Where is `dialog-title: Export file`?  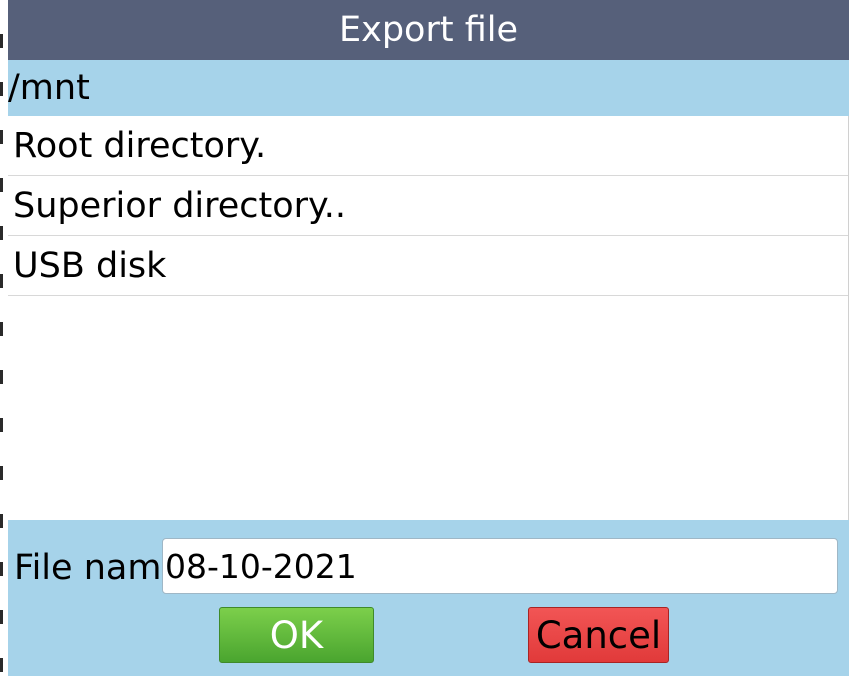
dialog-title: Export file is located at coordinates (428, 30).